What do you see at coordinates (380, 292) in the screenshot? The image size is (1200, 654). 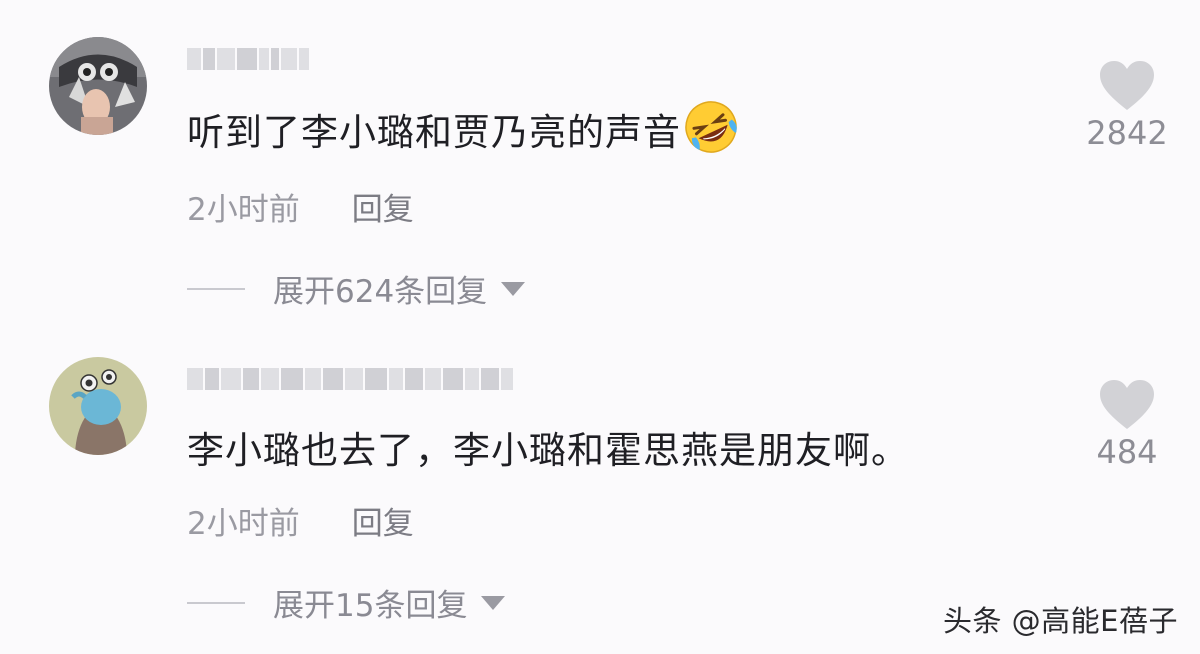 I see `expand-replies-label: 展开624条回复` at bounding box center [380, 292].